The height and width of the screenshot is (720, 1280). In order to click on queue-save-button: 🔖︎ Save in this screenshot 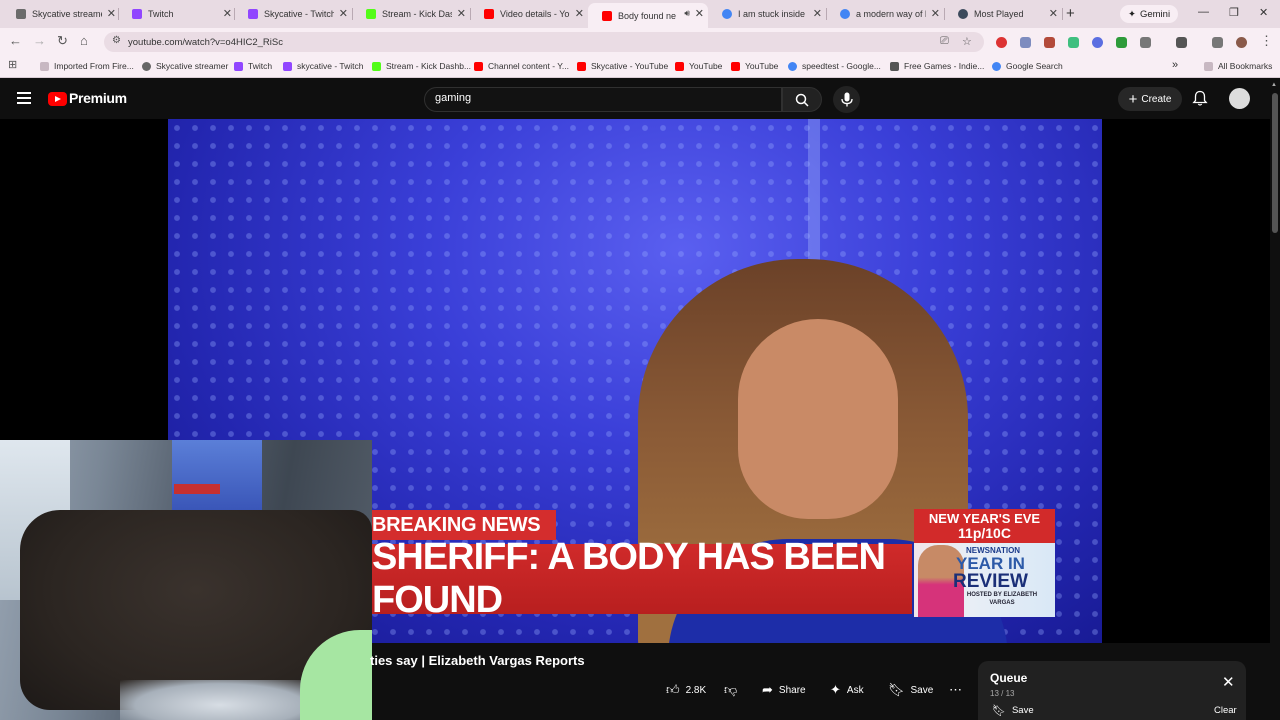, I will do `click(1013, 710)`.